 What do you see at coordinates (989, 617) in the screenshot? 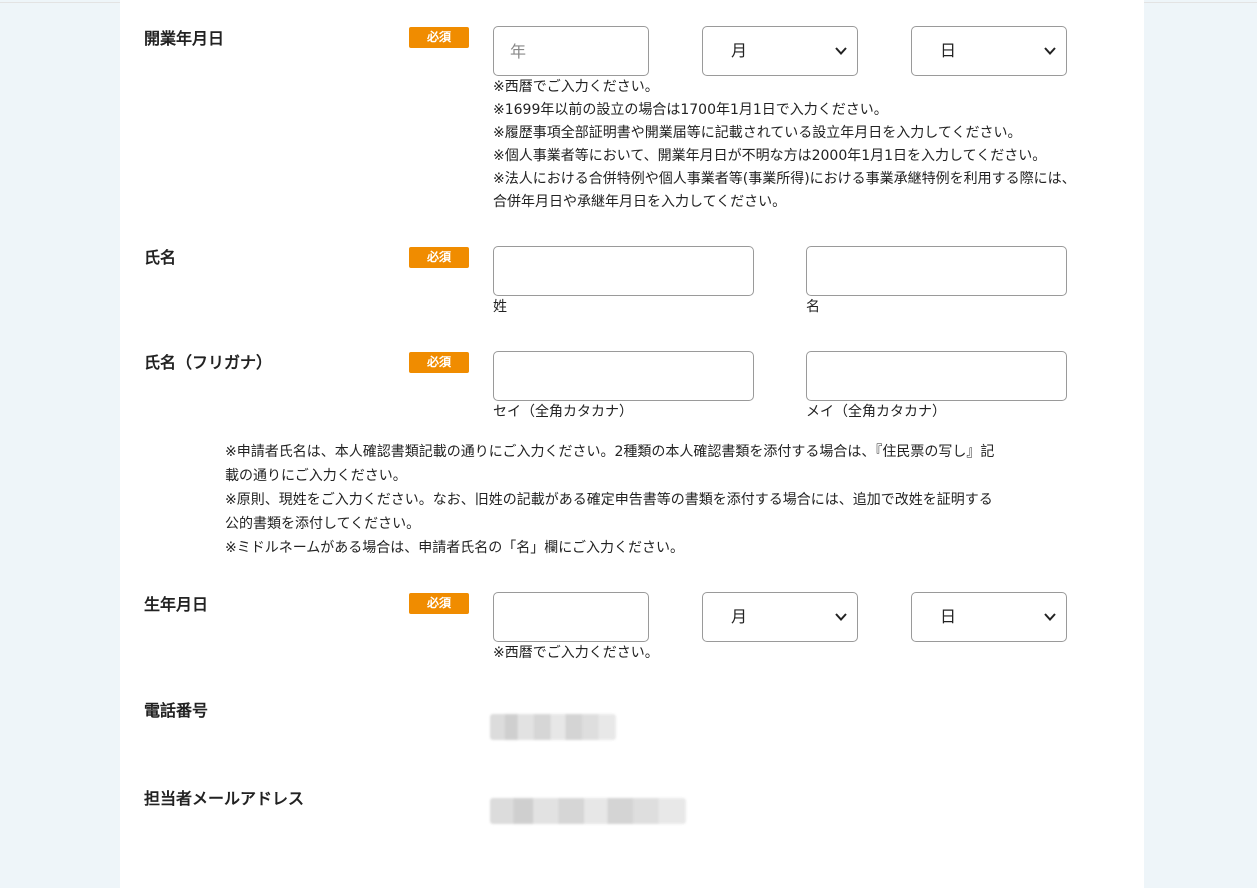
I see `birth-day-select: 日` at bounding box center [989, 617].